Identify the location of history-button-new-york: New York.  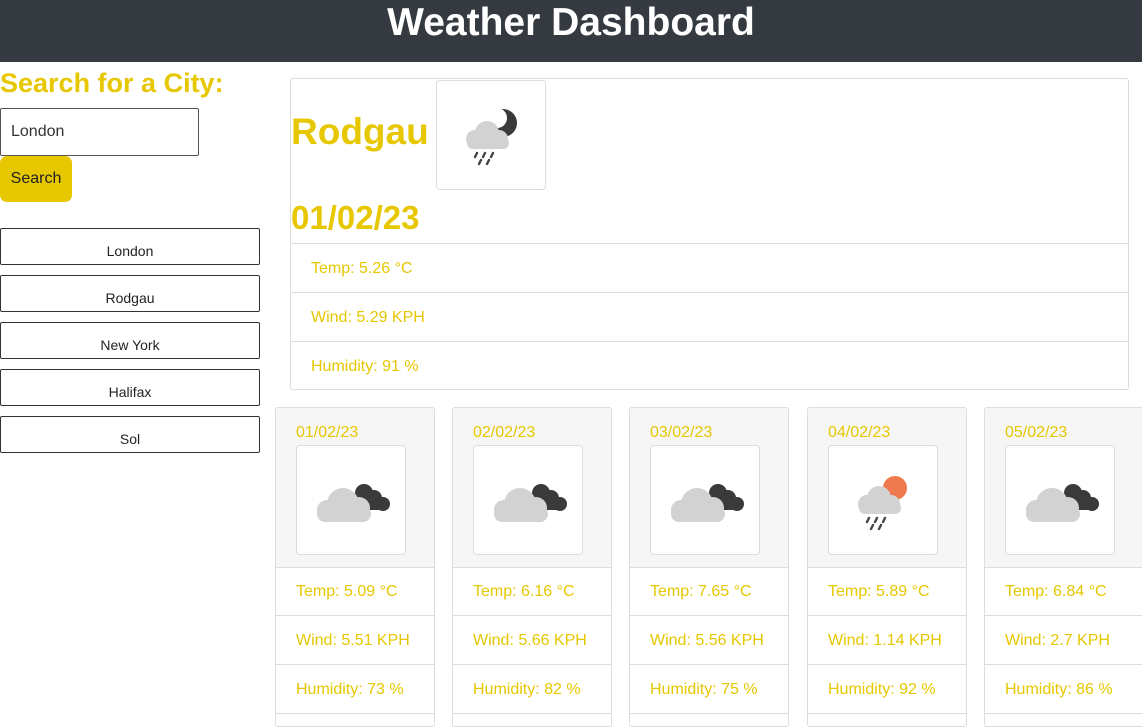
(130, 340).